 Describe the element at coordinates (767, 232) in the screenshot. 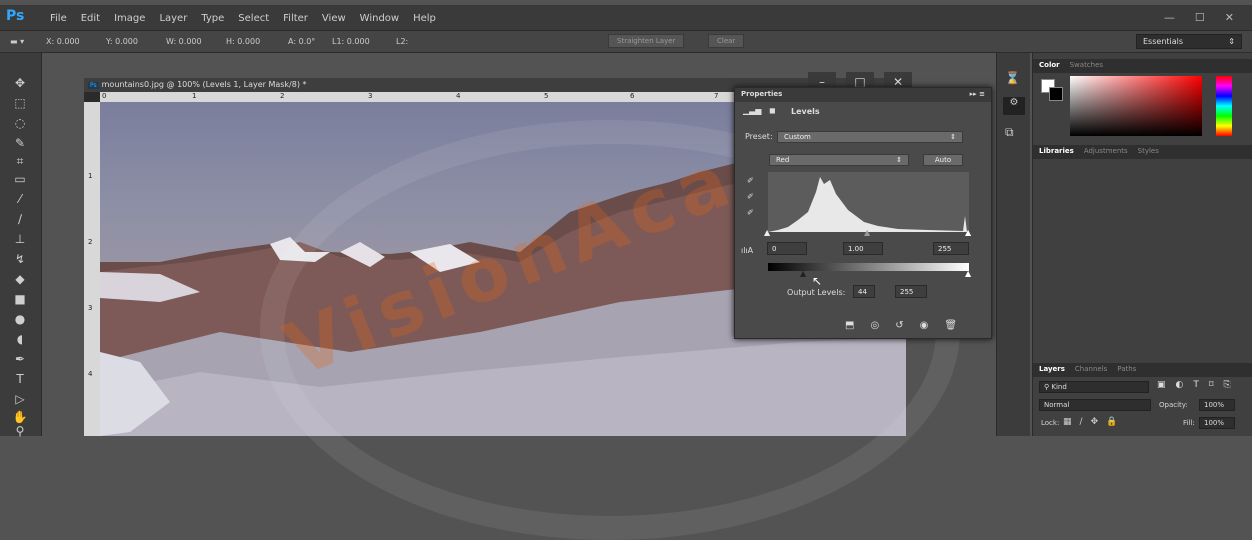

I see `input-black-slider: ▲` at that location.